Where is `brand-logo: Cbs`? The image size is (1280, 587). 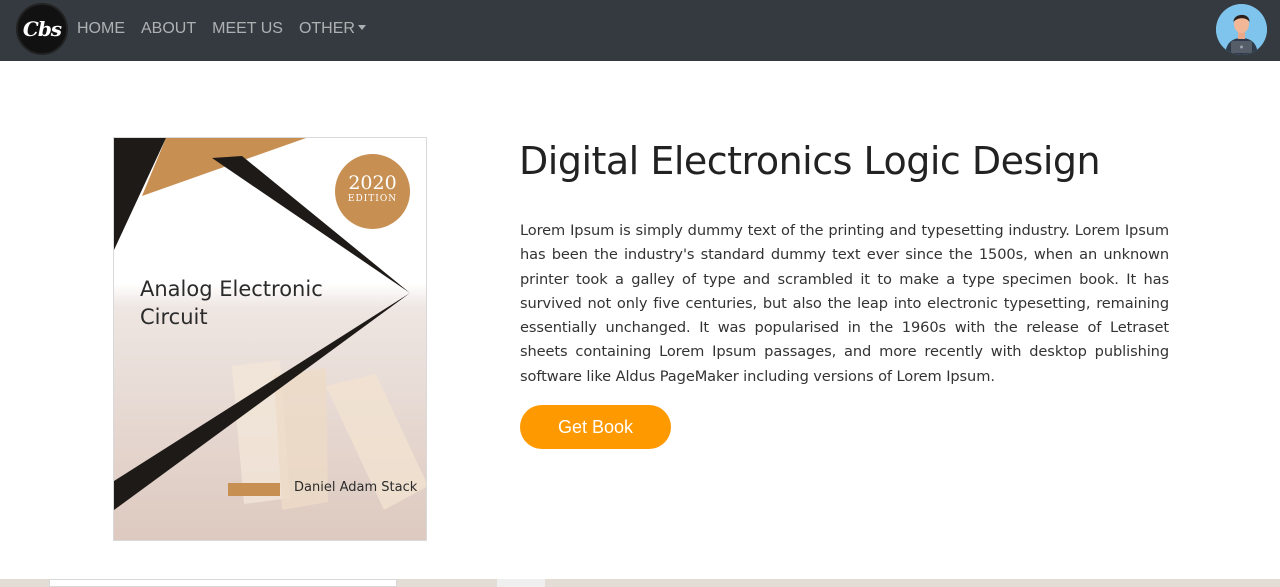
brand-logo: Cbs is located at coordinates (42, 29).